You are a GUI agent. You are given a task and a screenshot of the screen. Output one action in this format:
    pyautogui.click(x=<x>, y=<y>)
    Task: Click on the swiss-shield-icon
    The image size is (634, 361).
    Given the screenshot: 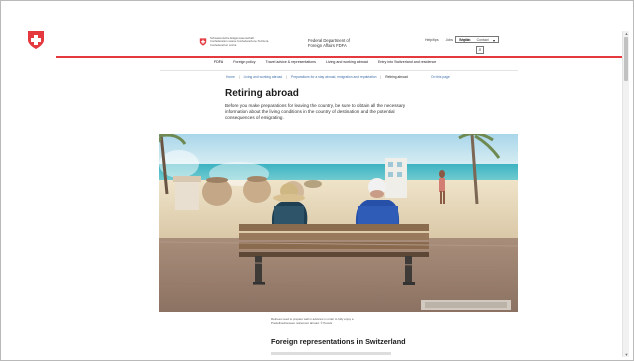 What is the action you would take?
    pyautogui.click(x=36, y=40)
    